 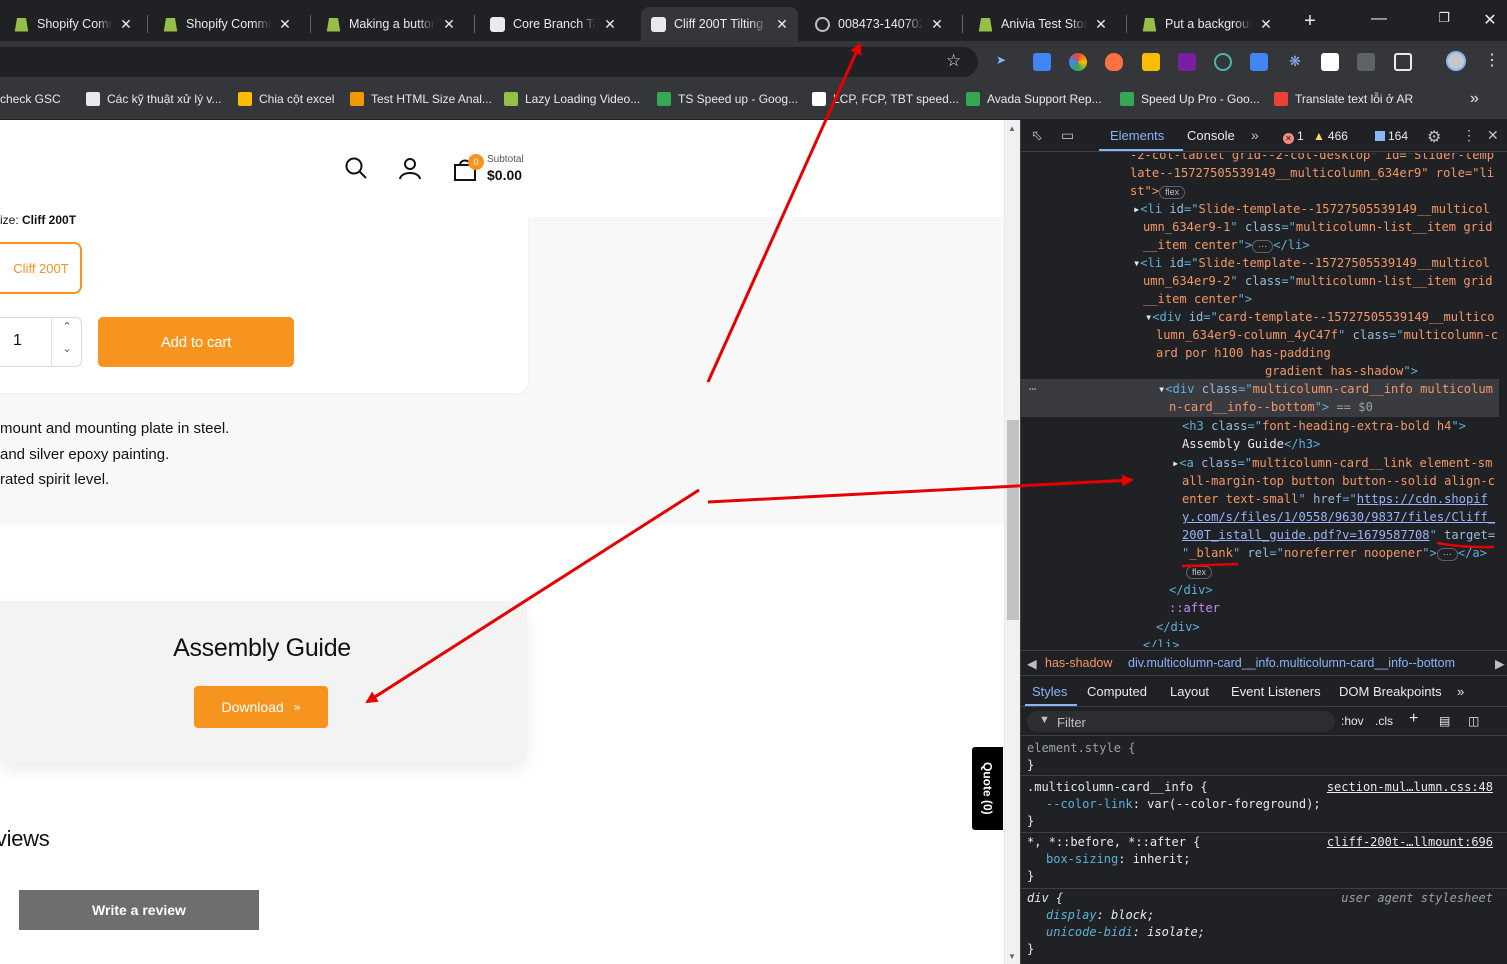 What do you see at coordinates (1005, 62) in the screenshot?
I see `extension-arrow-icon: ➤` at bounding box center [1005, 62].